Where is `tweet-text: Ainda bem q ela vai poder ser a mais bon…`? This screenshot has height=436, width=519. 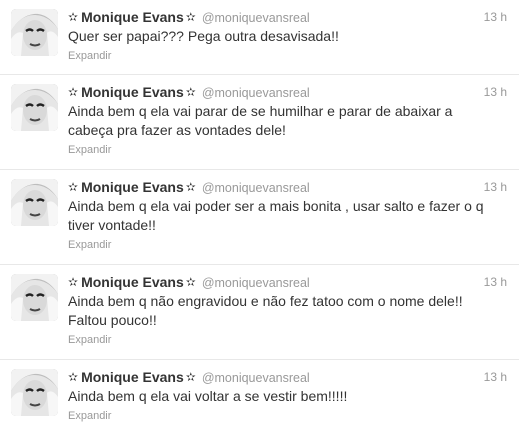 tweet-text: Ainda bem q ela vai poder ser a mais bon… is located at coordinates (276, 215).